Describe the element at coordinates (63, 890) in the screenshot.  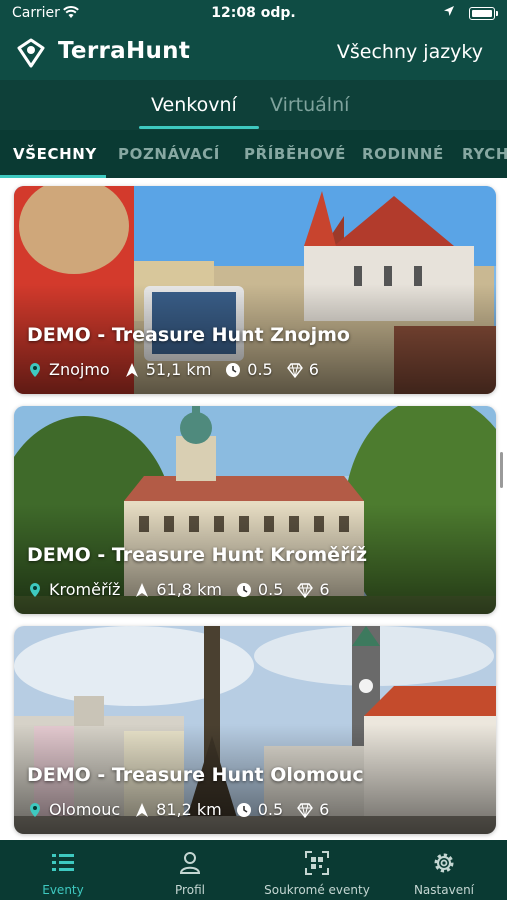
I see `nav-label: Eventy` at that location.